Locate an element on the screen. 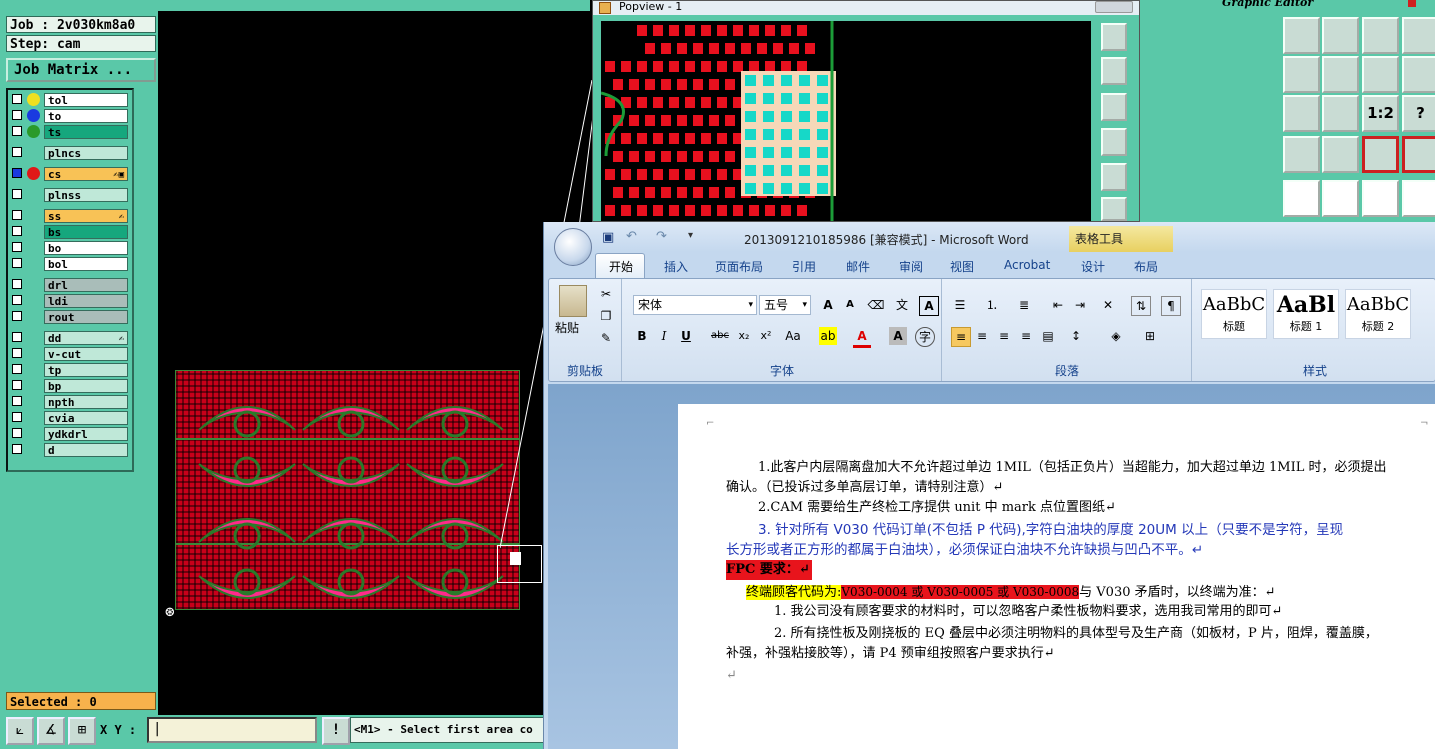  show-marks-icon: ¶ is located at coordinates (1171, 306).